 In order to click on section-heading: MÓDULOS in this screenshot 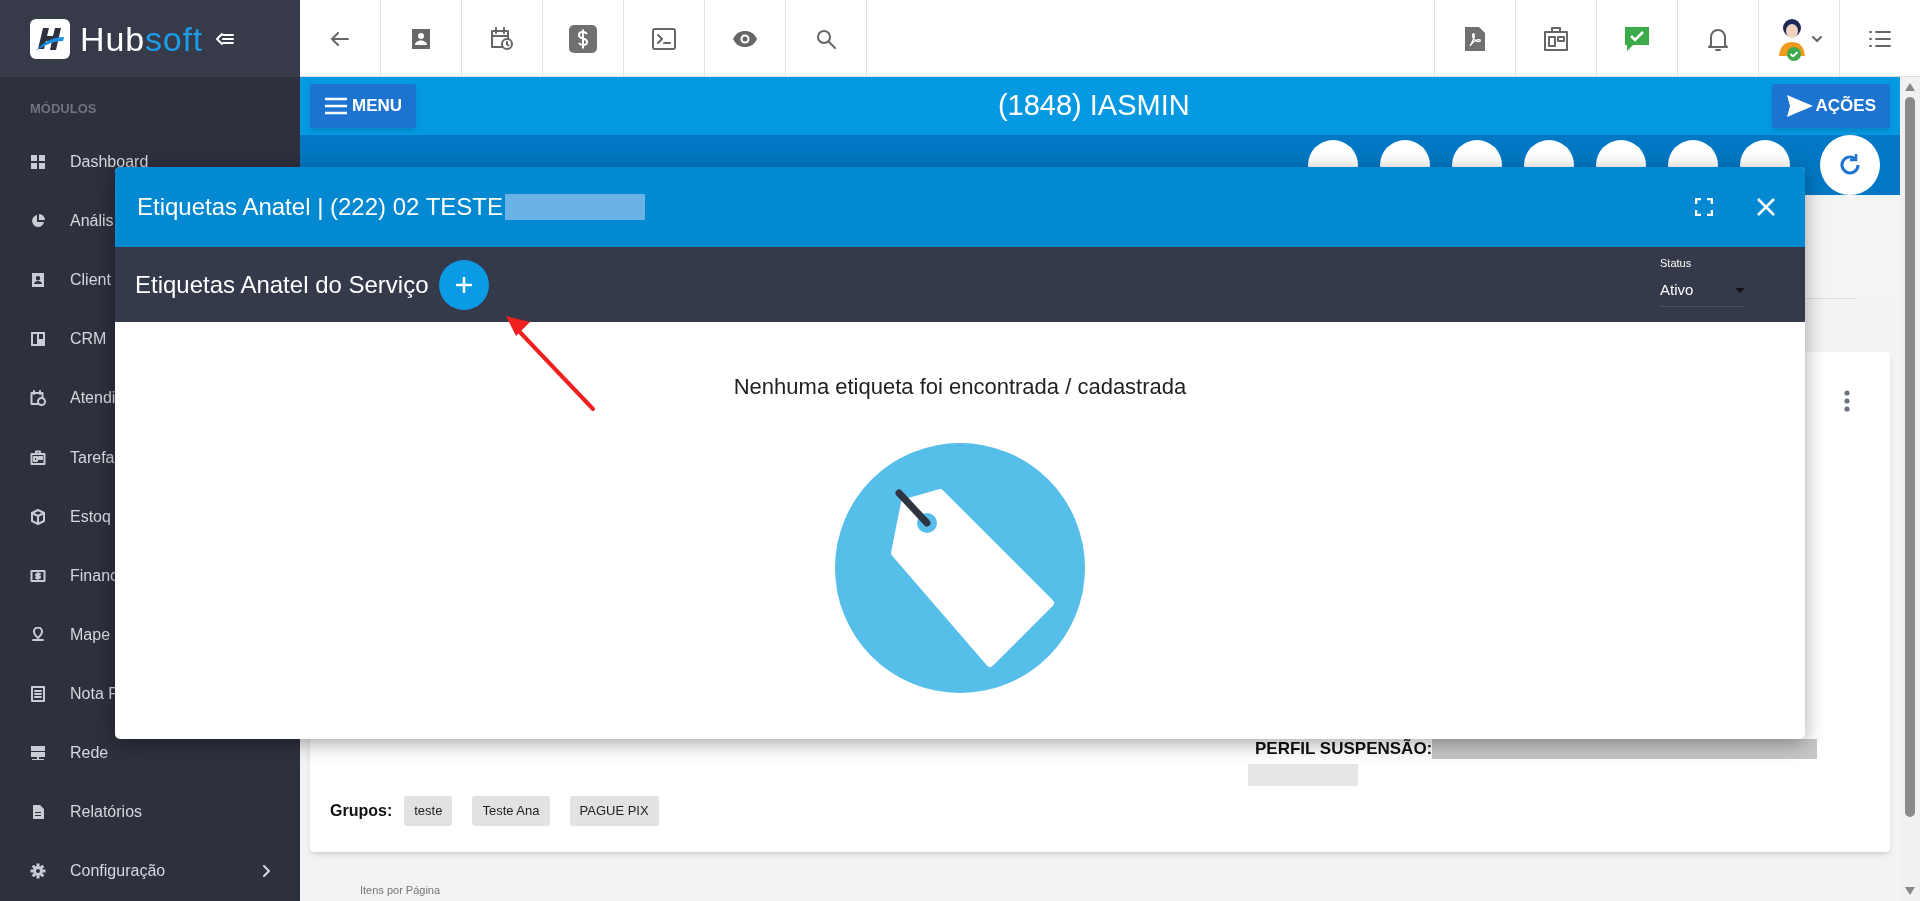, I will do `click(63, 109)`.